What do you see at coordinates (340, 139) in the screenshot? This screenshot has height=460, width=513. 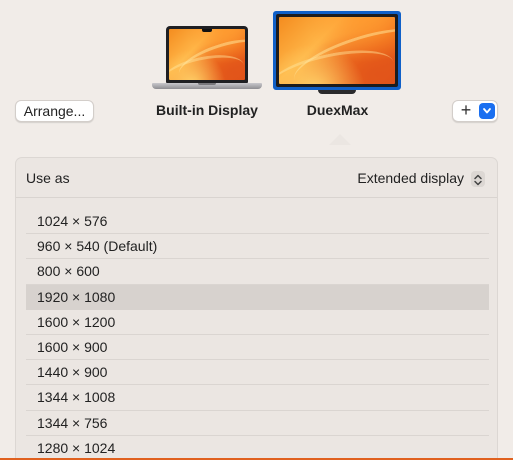 I see `selected-display-pointer` at bounding box center [340, 139].